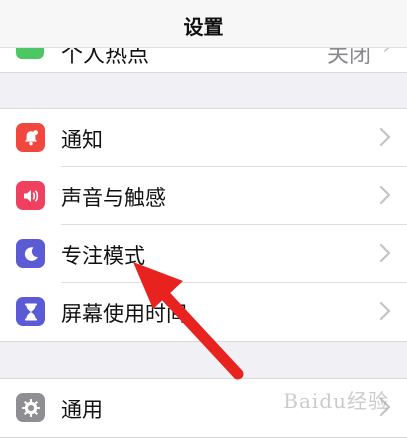 The image size is (407, 438). Describe the element at coordinates (386, 53) in the screenshot. I see `chevron-right-icon: ›` at that location.